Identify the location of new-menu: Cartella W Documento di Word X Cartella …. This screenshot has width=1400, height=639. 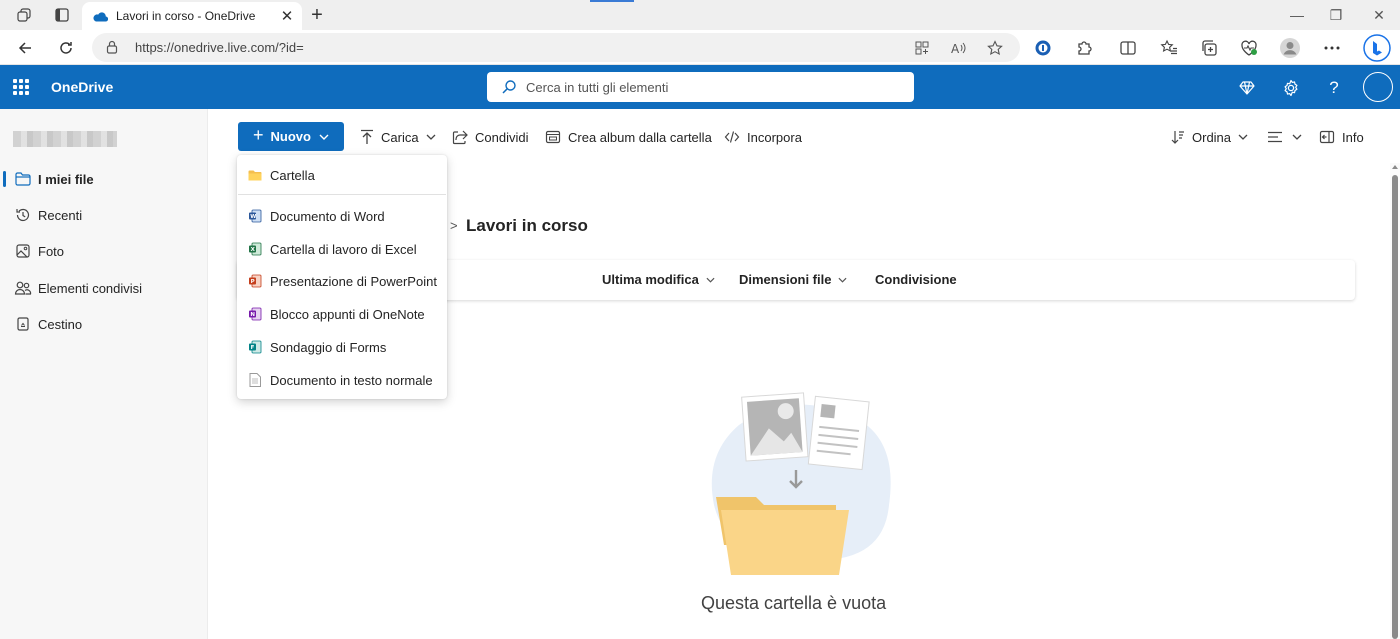
(342, 277).